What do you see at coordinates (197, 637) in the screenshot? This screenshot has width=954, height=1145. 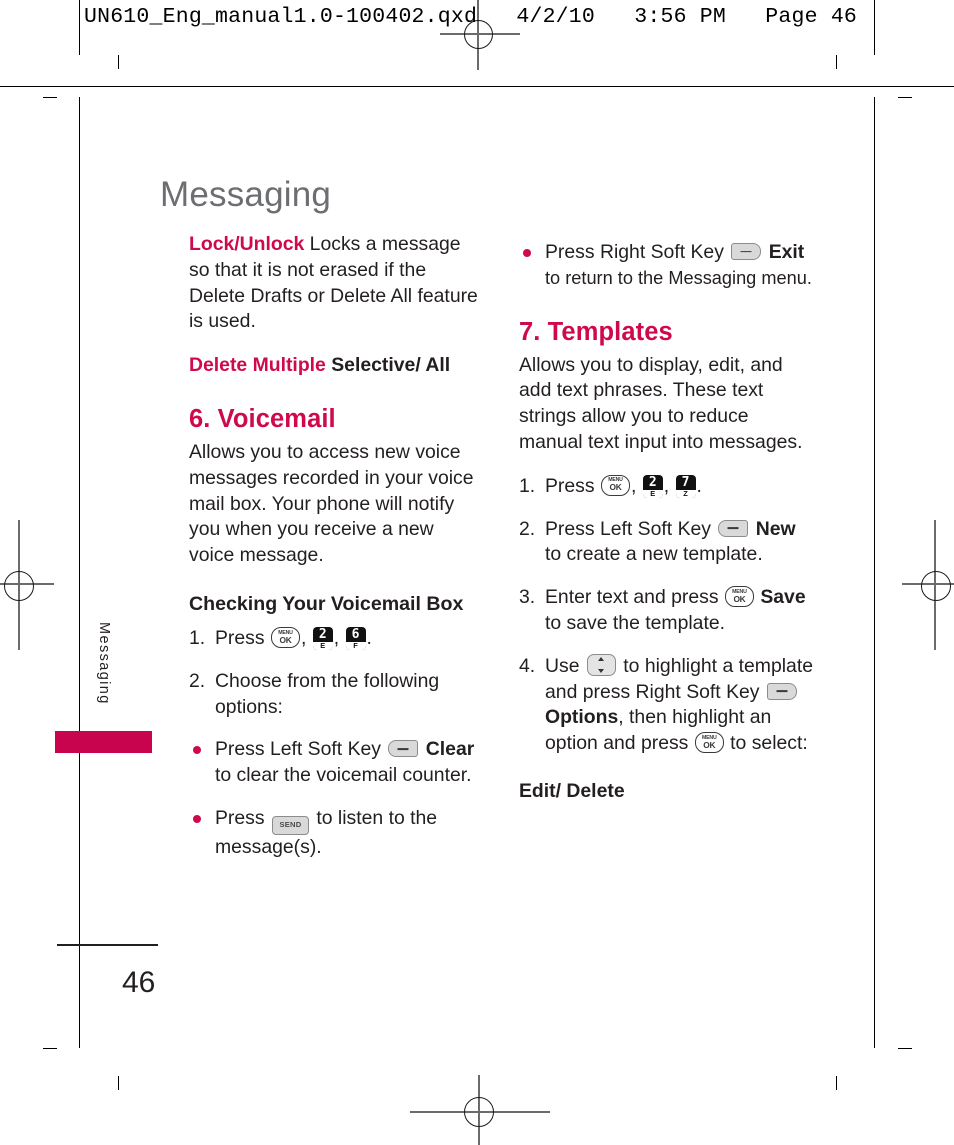 I see `voicemail-step-1-number: 1.` at bounding box center [197, 637].